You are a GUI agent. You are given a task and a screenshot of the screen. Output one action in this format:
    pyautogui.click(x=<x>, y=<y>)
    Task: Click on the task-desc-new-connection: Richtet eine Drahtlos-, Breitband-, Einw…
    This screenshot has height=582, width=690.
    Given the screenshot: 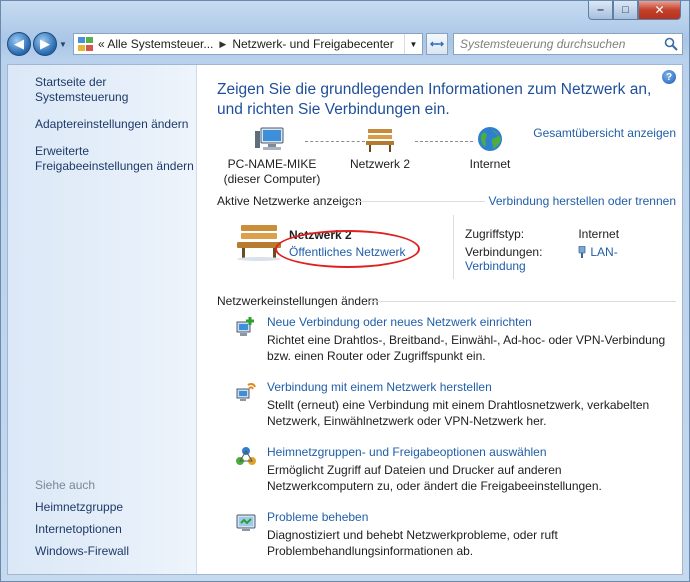 What is the action you would take?
    pyautogui.click(x=466, y=348)
    